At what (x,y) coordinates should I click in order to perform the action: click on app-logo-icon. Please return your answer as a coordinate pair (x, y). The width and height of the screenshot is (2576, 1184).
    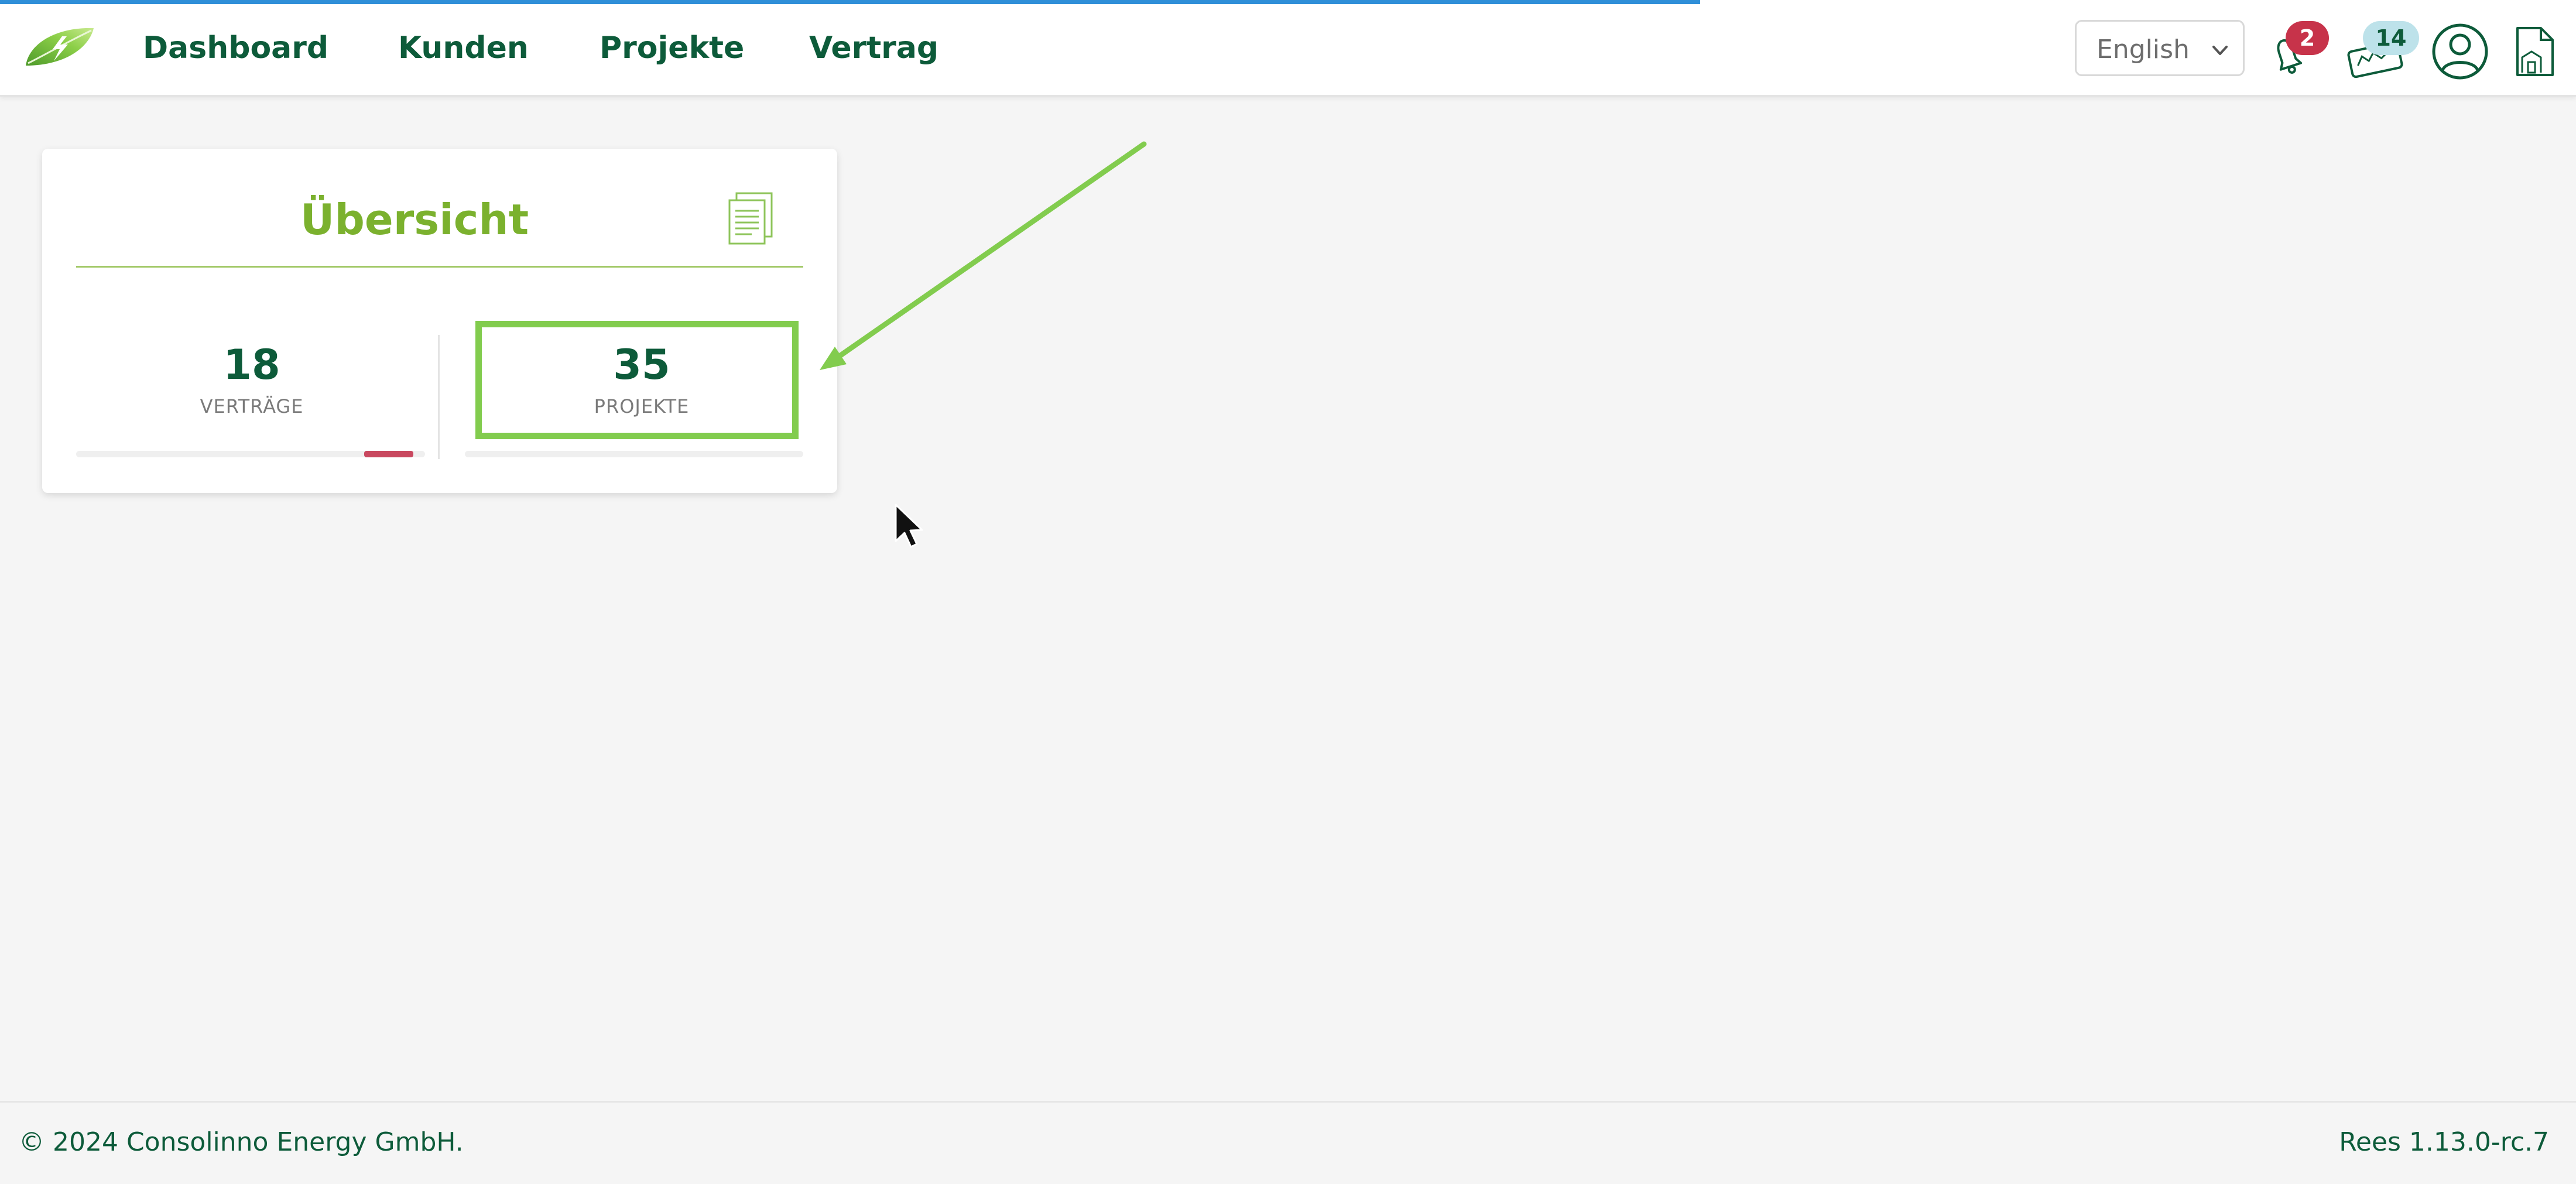
    Looking at the image, I should click on (59, 47).